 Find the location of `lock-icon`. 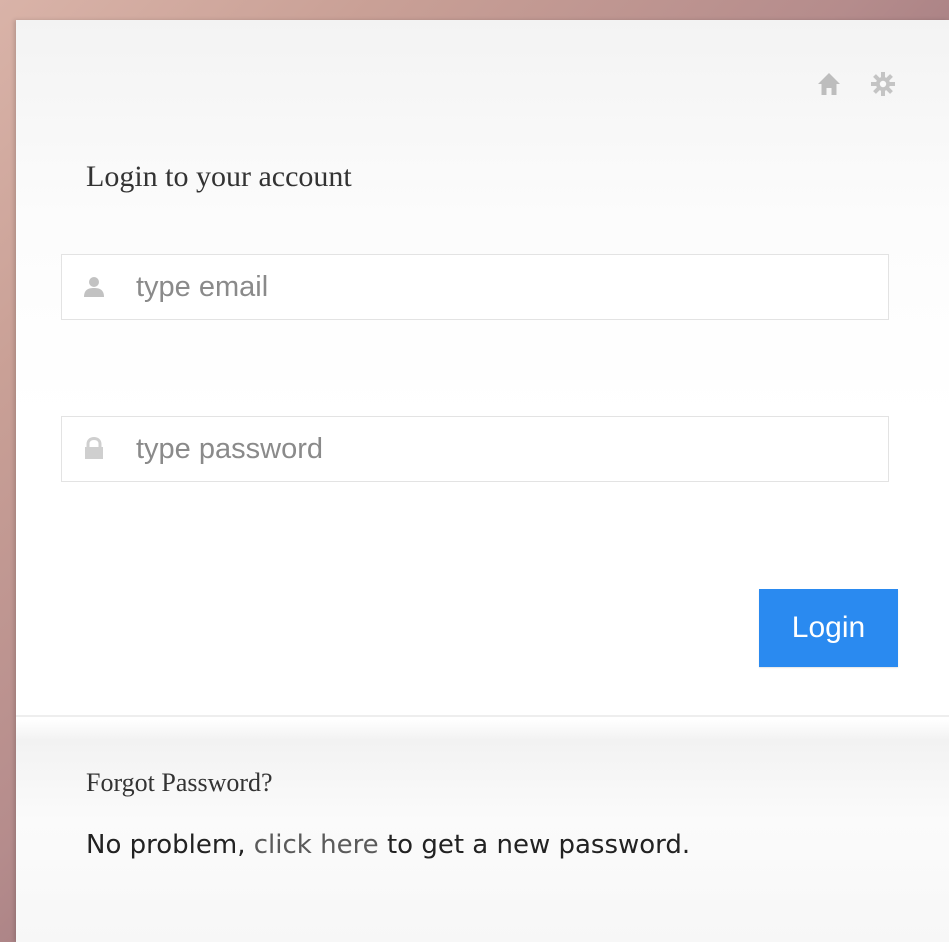

lock-icon is located at coordinates (94, 449).